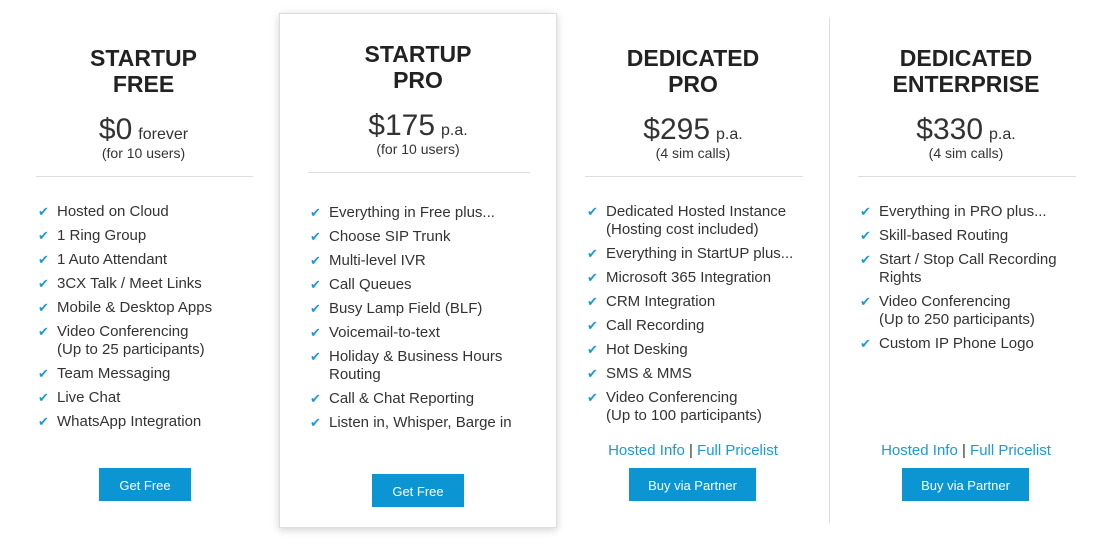 The width and height of the screenshot is (1108, 541). Describe the element at coordinates (900, 277) in the screenshot. I see `feature-text: Rights` at that location.